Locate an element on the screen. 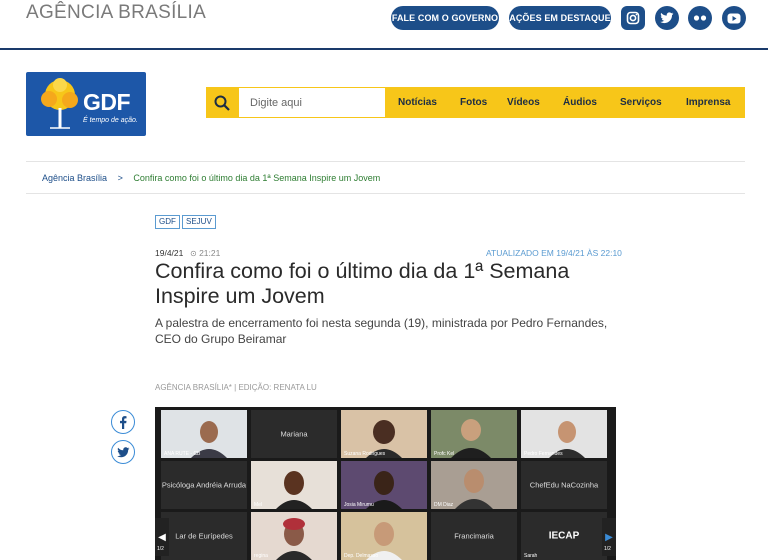 The width and height of the screenshot is (768, 560). video-page-right: 1/2 is located at coordinates (607, 549).